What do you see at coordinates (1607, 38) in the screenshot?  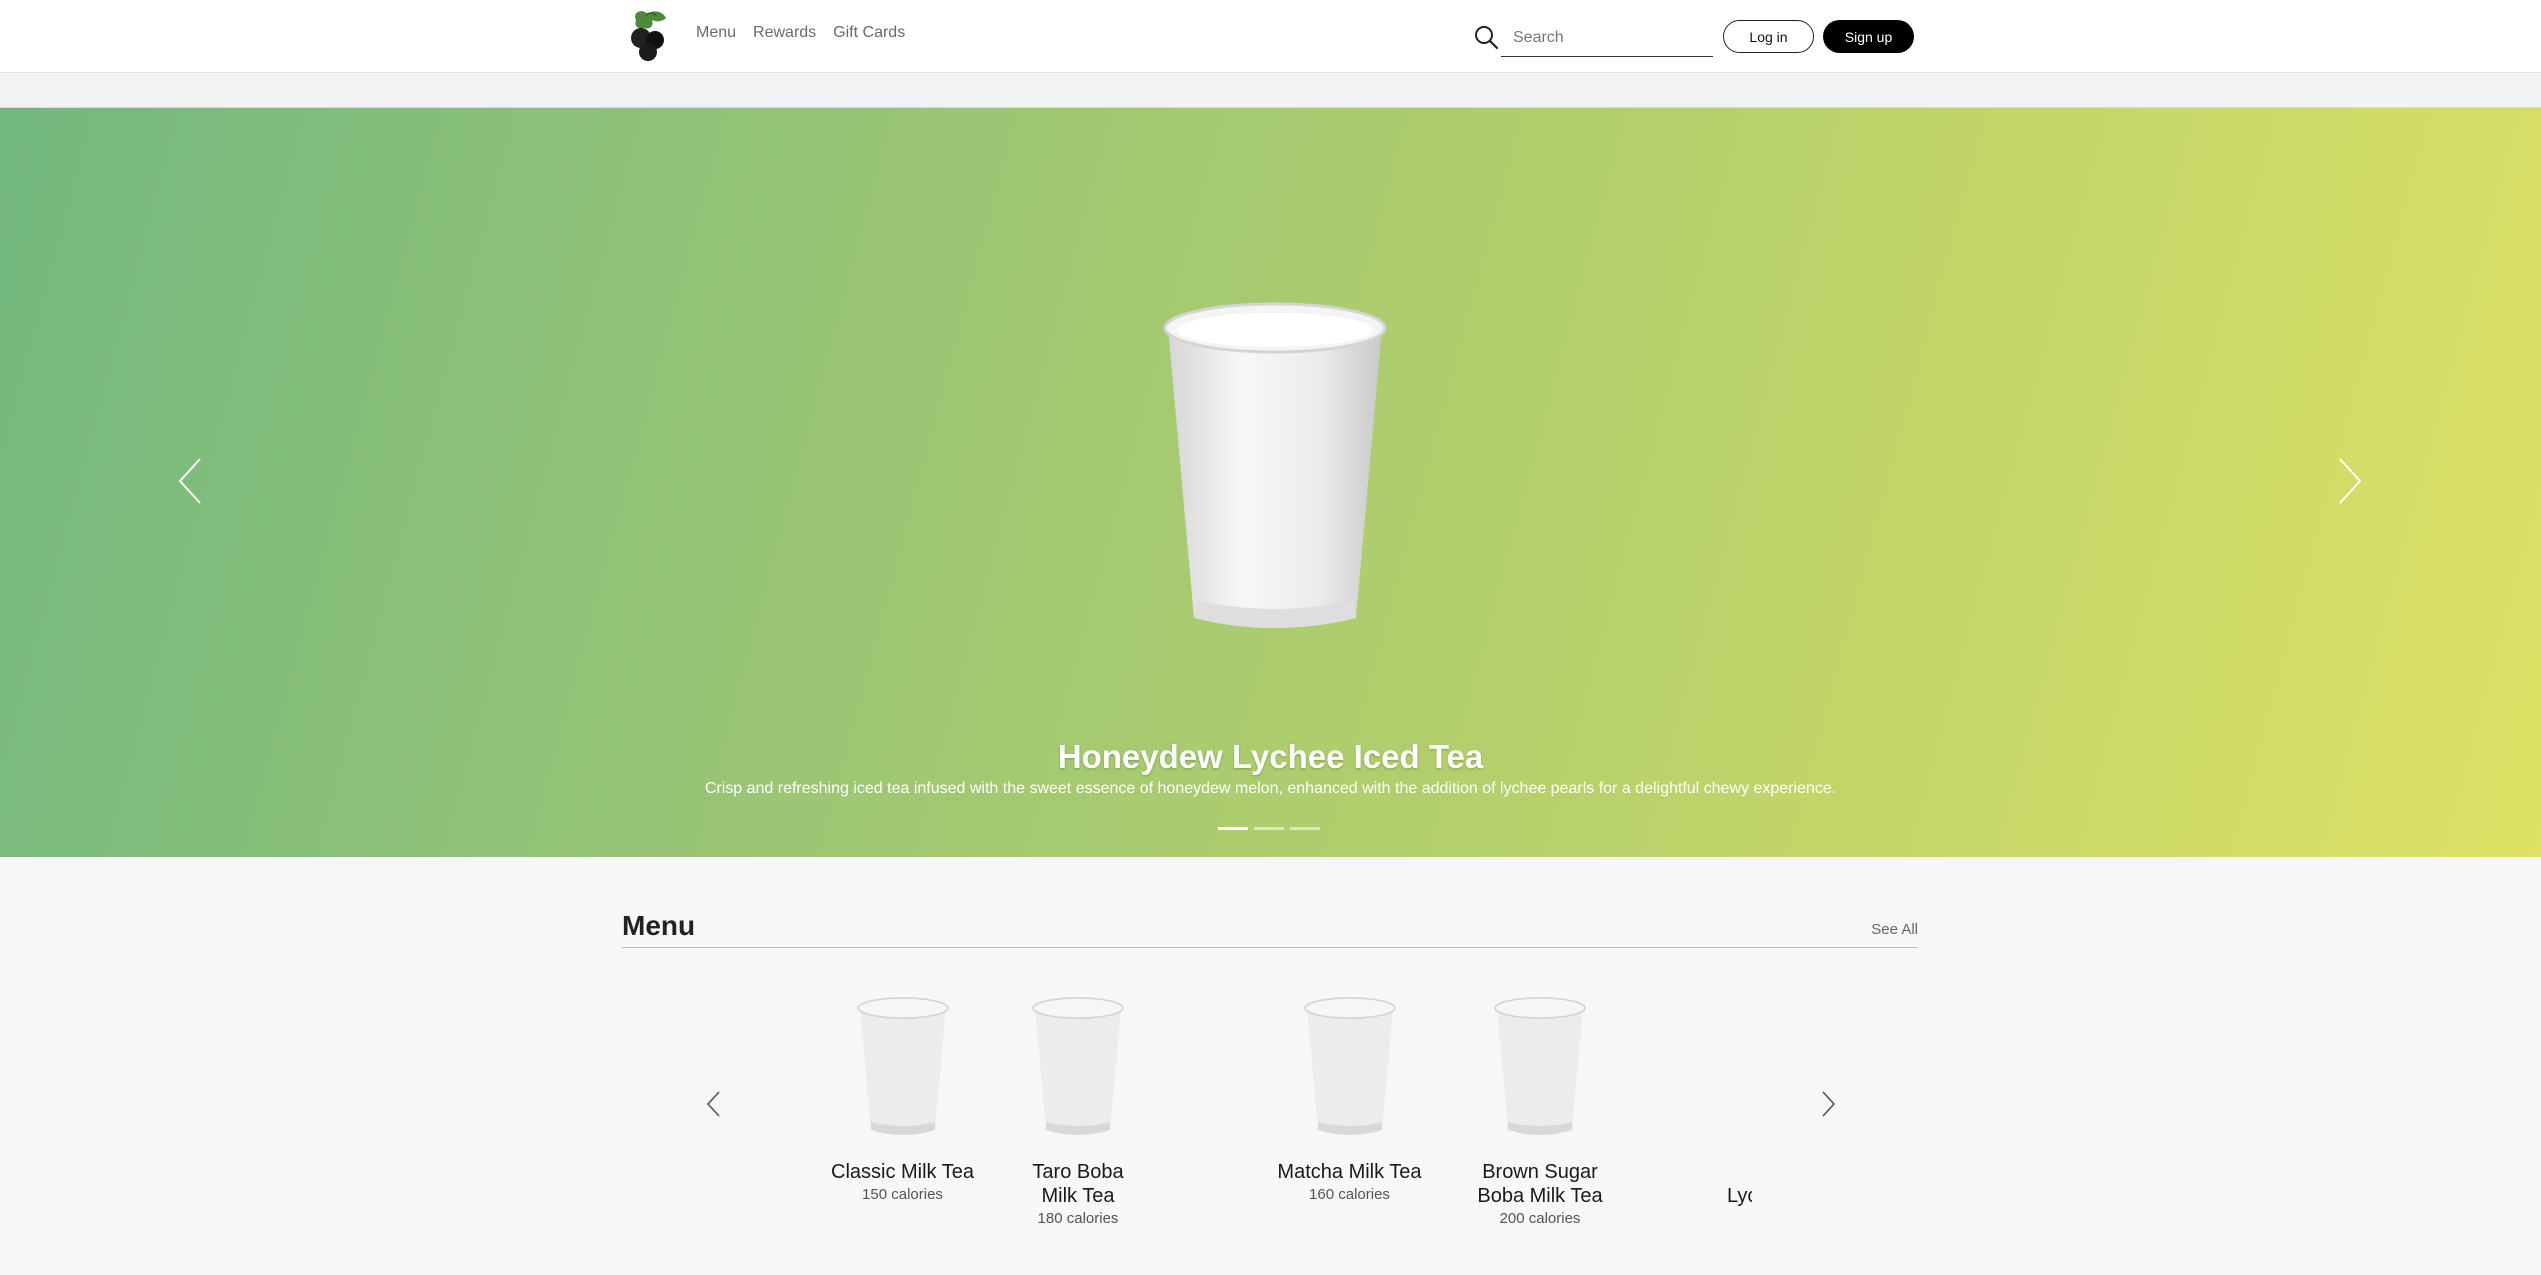 I see `search-input` at bounding box center [1607, 38].